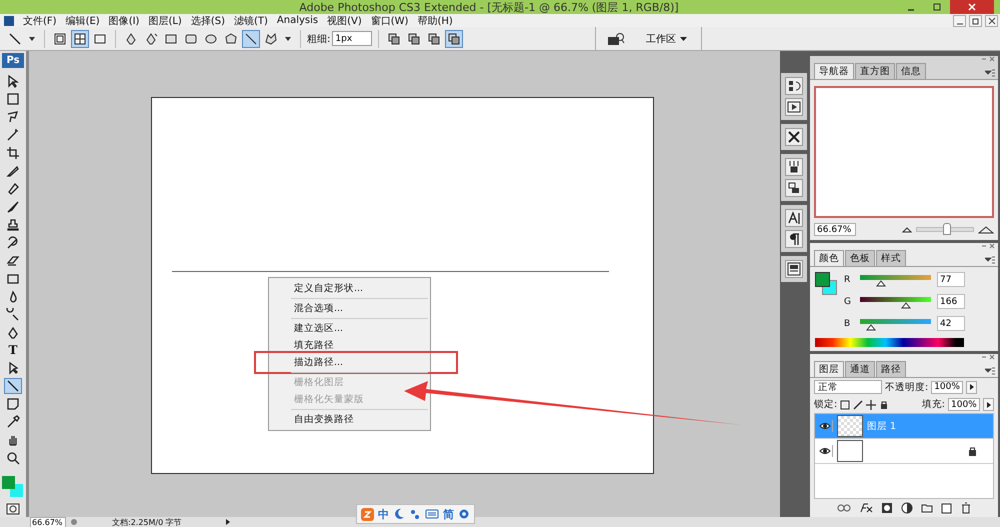 This screenshot has height=527, width=1000. What do you see at coordinates (844, 508) in the screenshot?
I see `link-icon` at bounding box center [844, 508].